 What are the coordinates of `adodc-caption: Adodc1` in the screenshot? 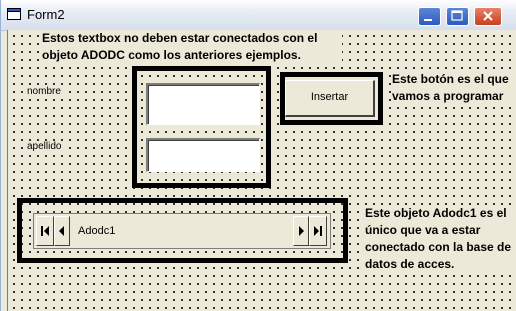 It's located at (97, 231).